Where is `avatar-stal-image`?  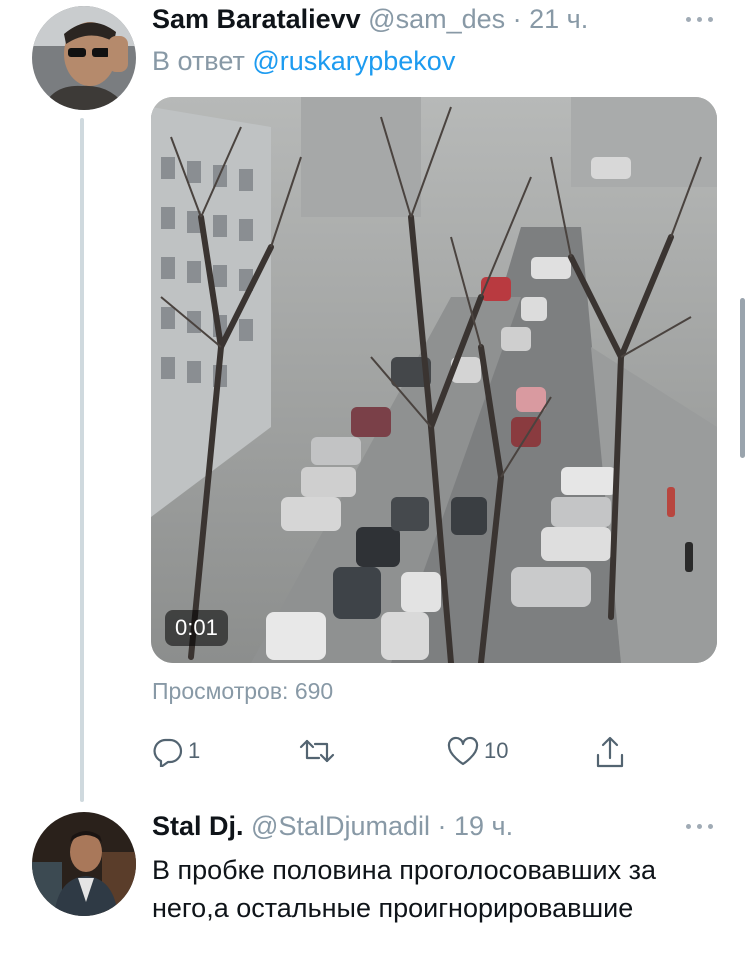
avatar-stal-image is located at coordinates (84, 864).